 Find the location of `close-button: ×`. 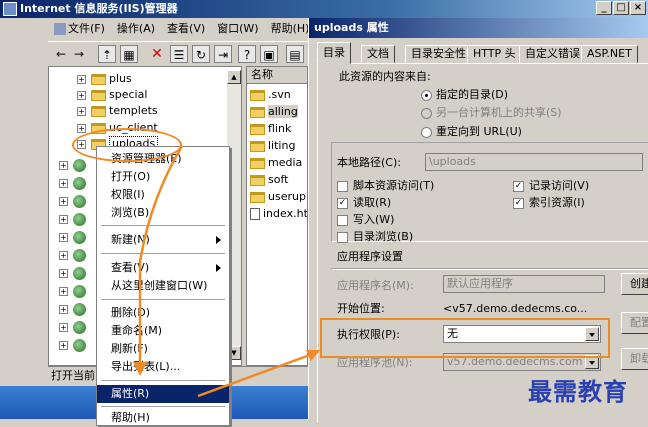

close-button: × is located at coordinates (638, 8).